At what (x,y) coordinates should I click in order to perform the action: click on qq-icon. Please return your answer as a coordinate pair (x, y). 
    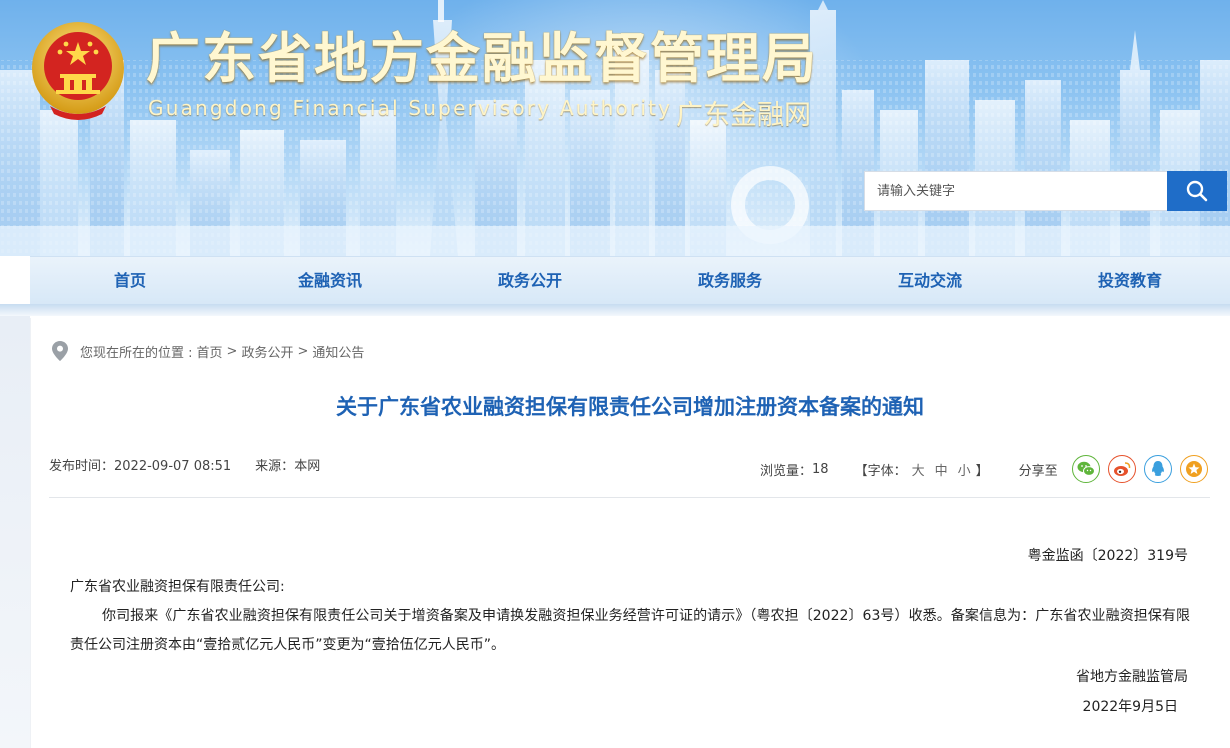
    Looking at the image, I should click on (1157, 468).